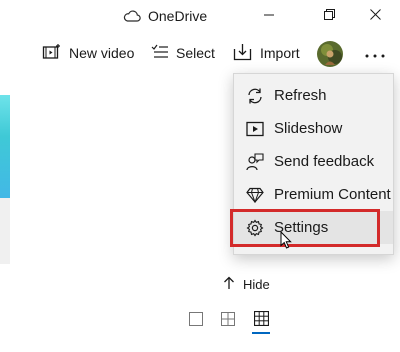 The width and height of the screenshot is (400, 352). What do you see at coordinates (243, 53) in the screenshot?
I see `import-icon` at bounding box center [243, 53].